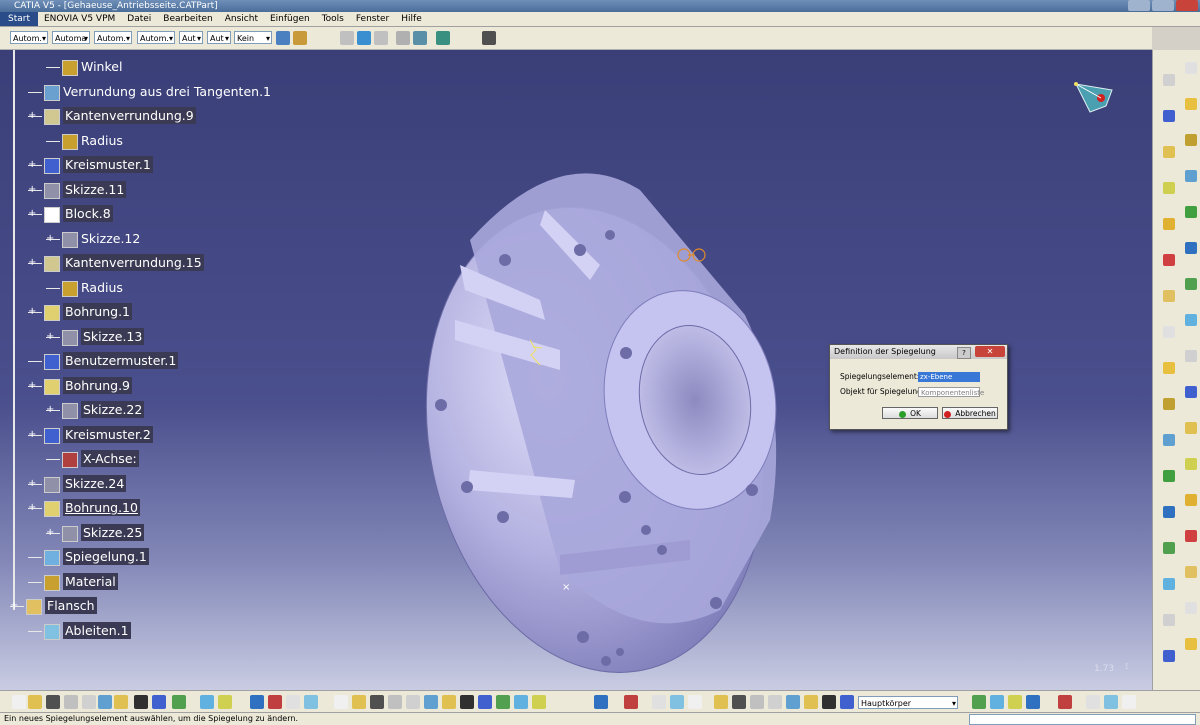 Image resolution: width=1200 pixels, height=725 pixels. Describe the element at coordinates (300, 38) in the screenshot. I see `painter-icon` at that location.